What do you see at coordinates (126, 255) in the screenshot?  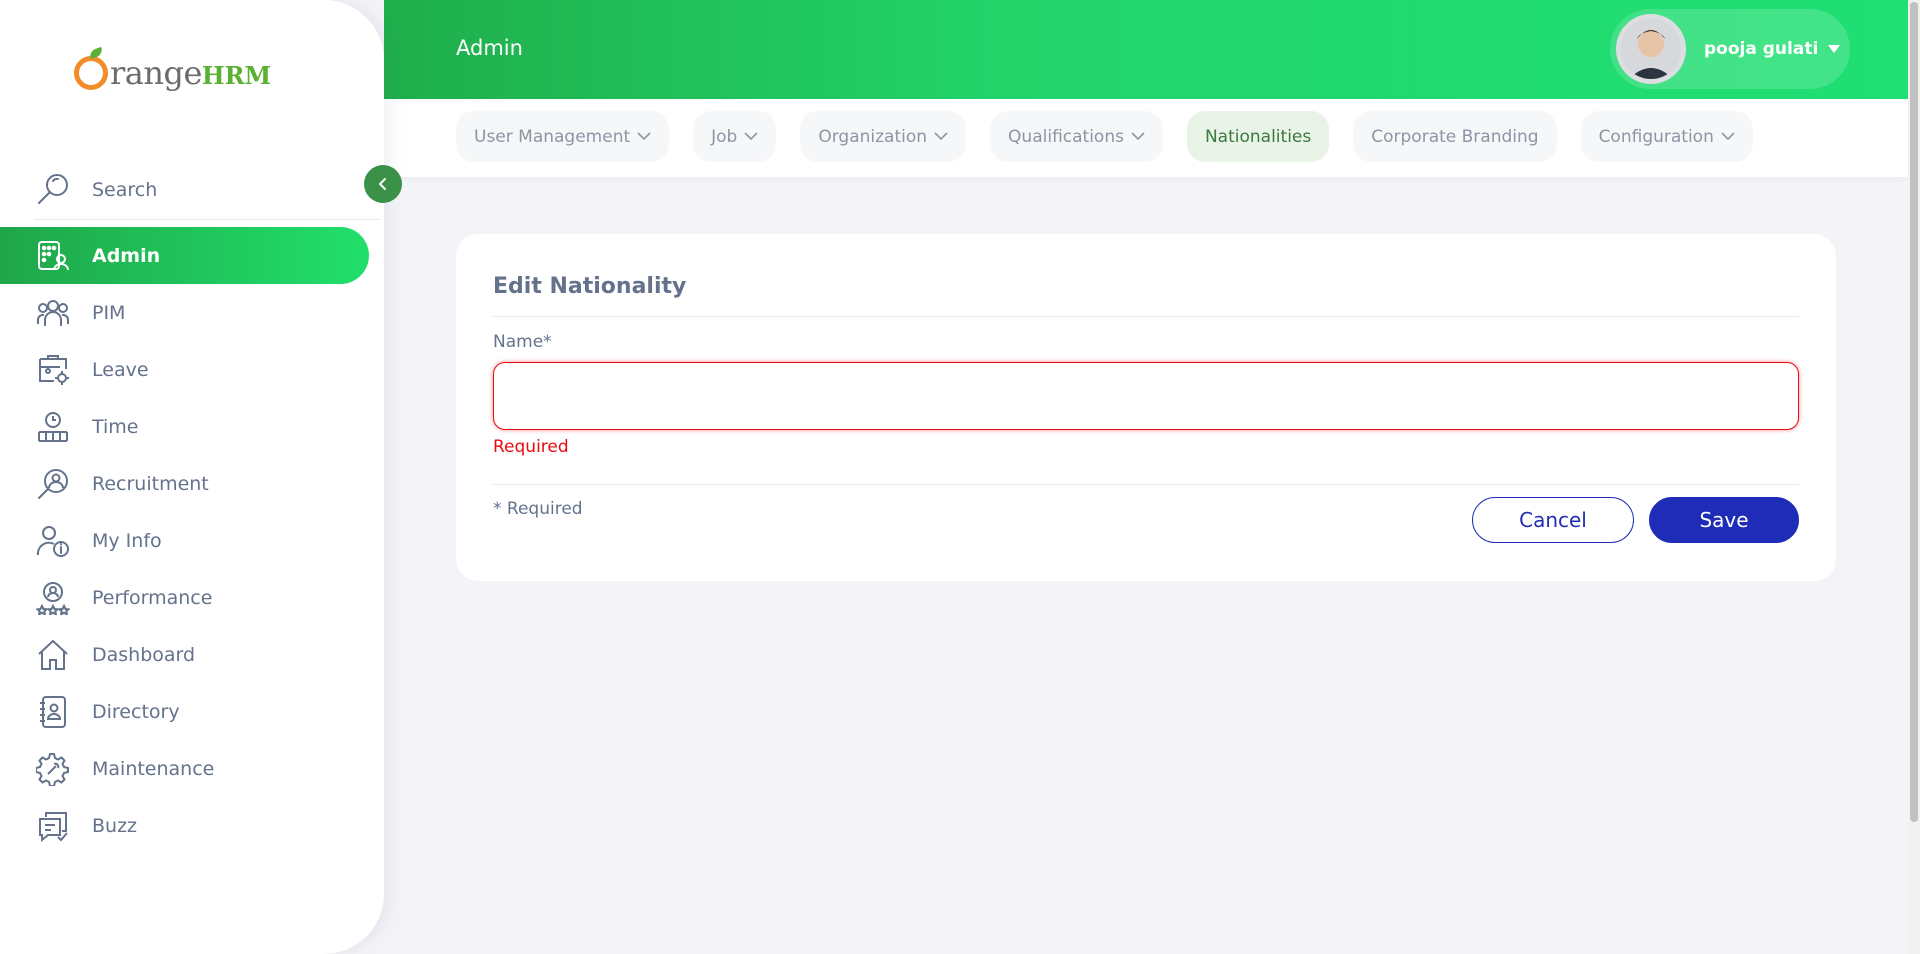 I see `sidebar-item-label: Admin` at bounding box center [126, 255].